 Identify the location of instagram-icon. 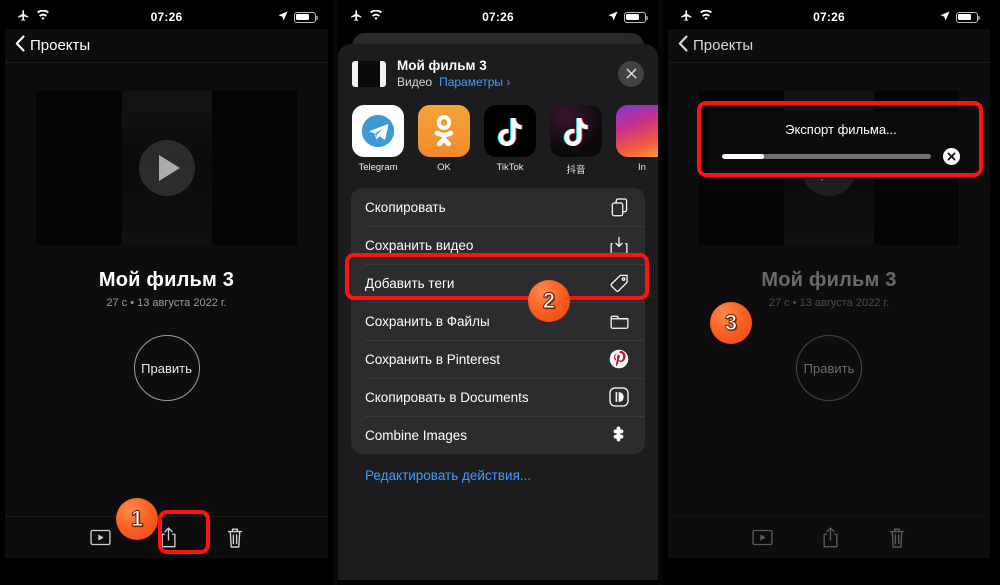
(637, 131).